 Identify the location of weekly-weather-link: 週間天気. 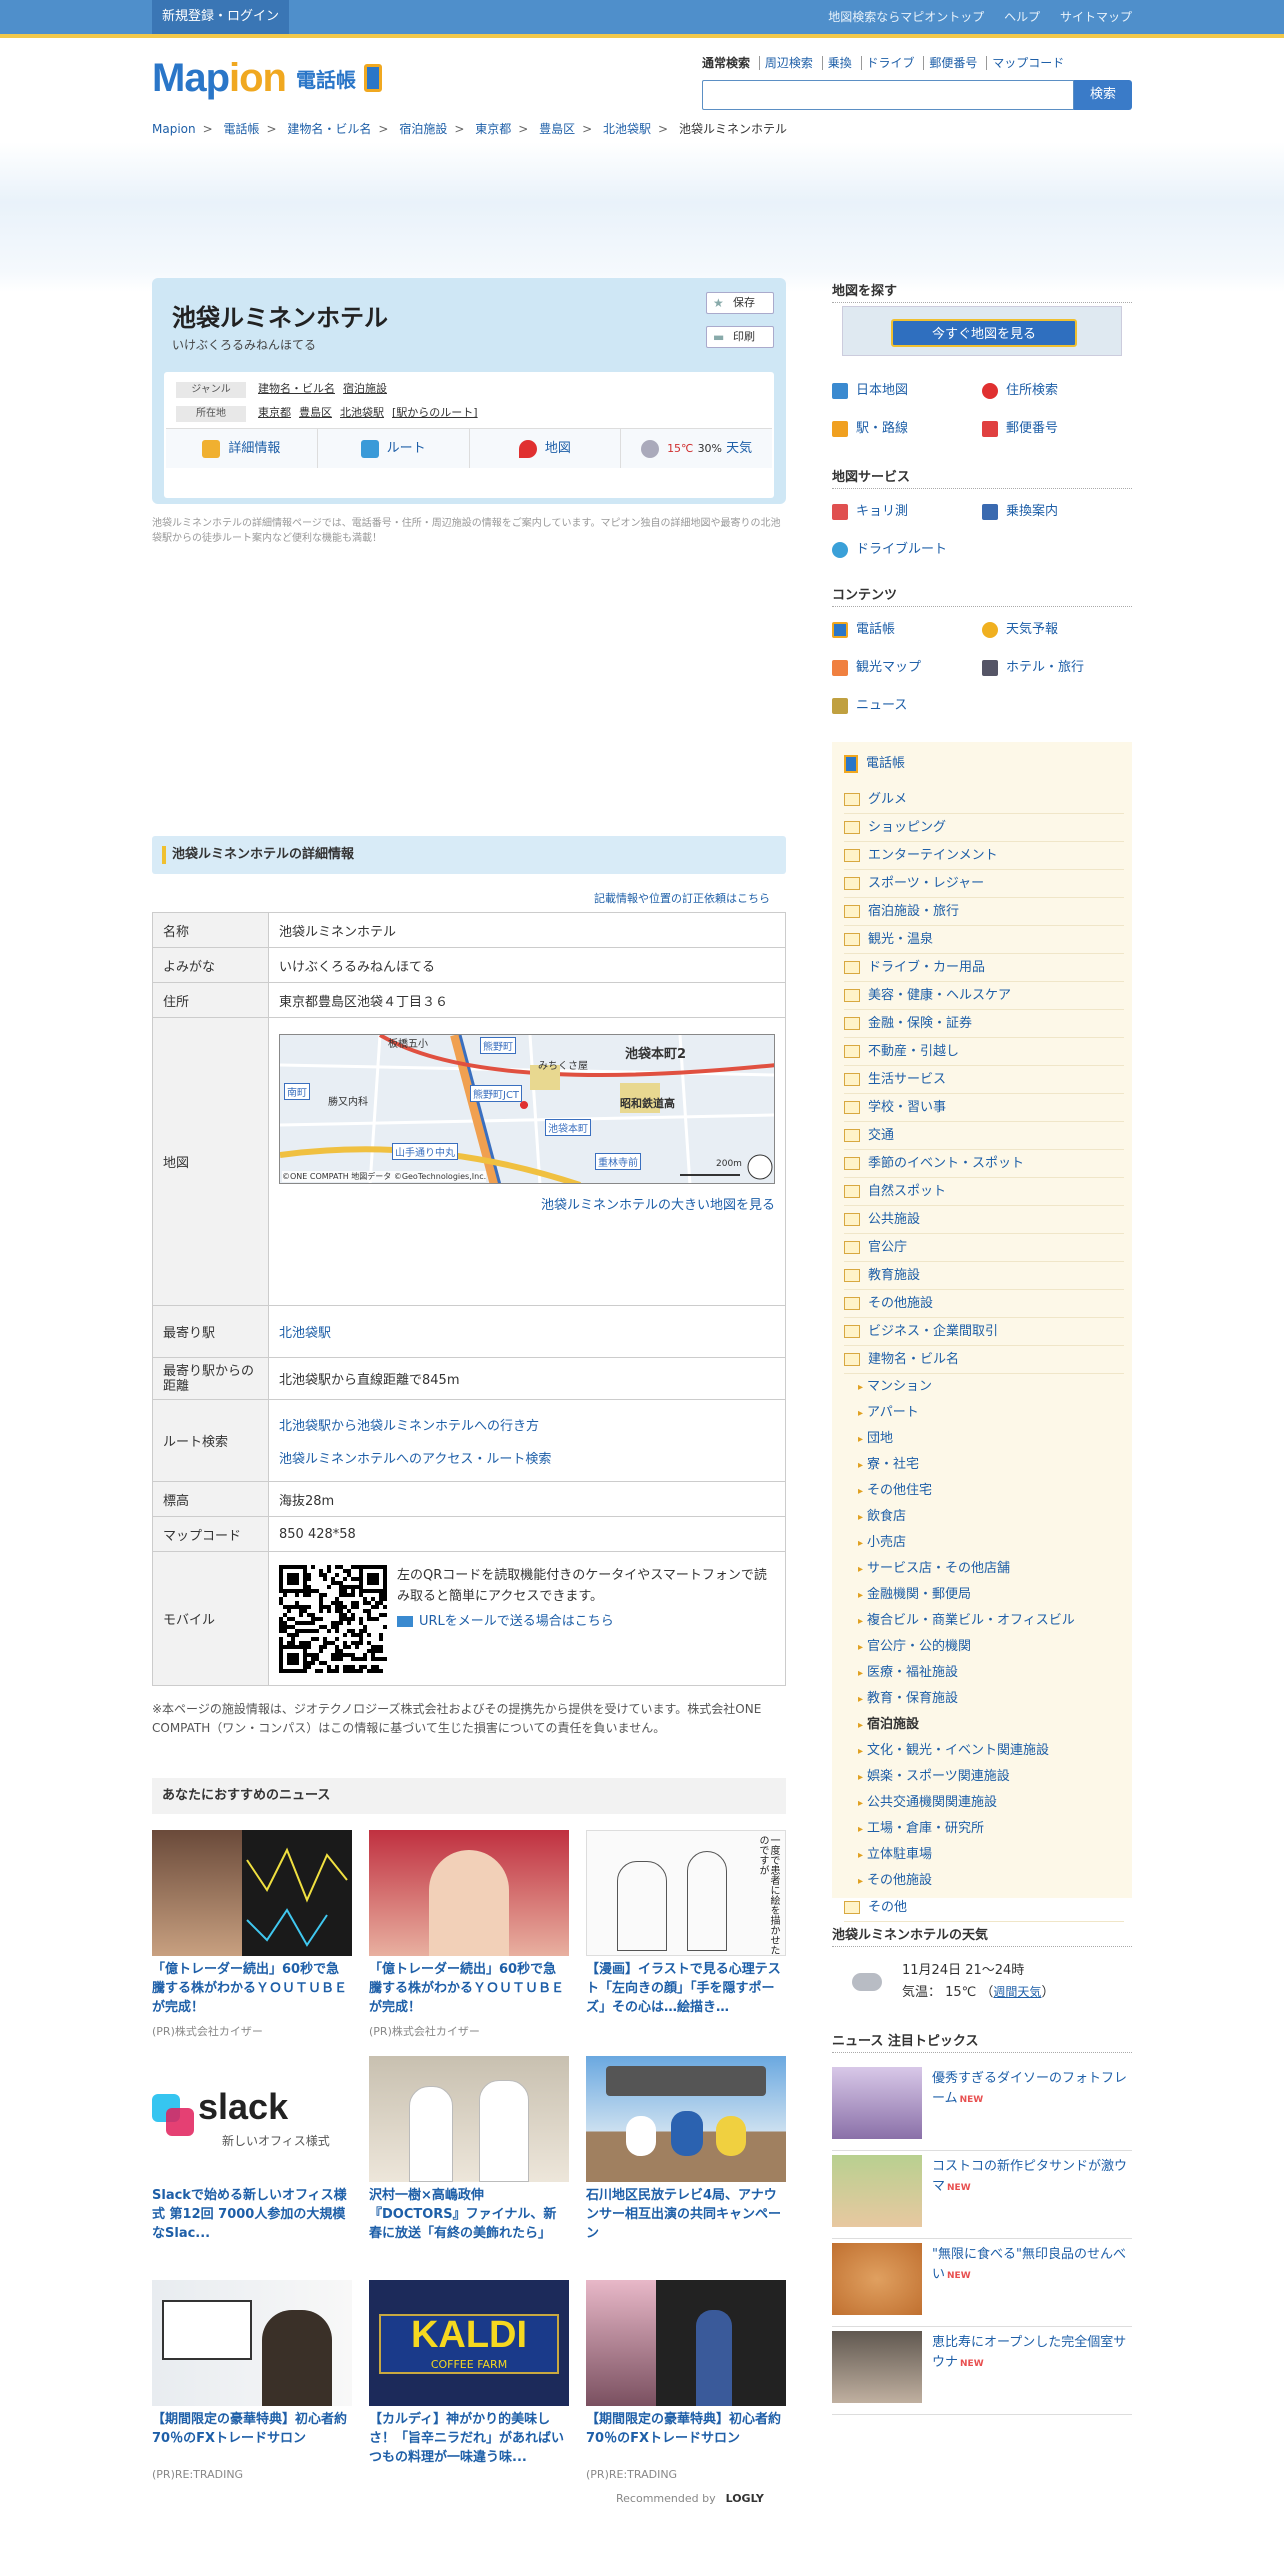
(1017, 1992).